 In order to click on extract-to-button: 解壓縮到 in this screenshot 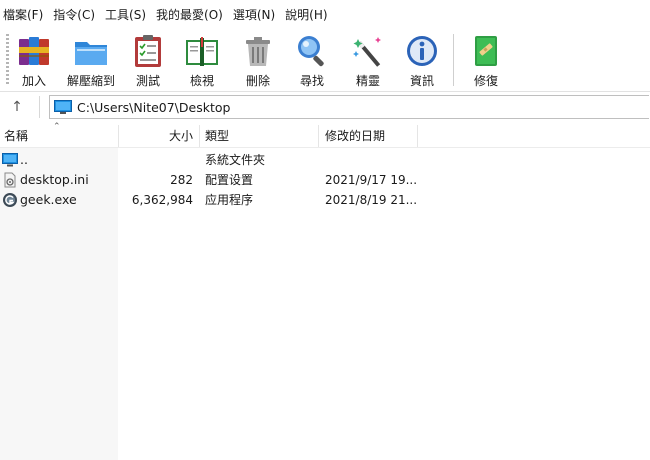, I will do `click(91, 60)`.